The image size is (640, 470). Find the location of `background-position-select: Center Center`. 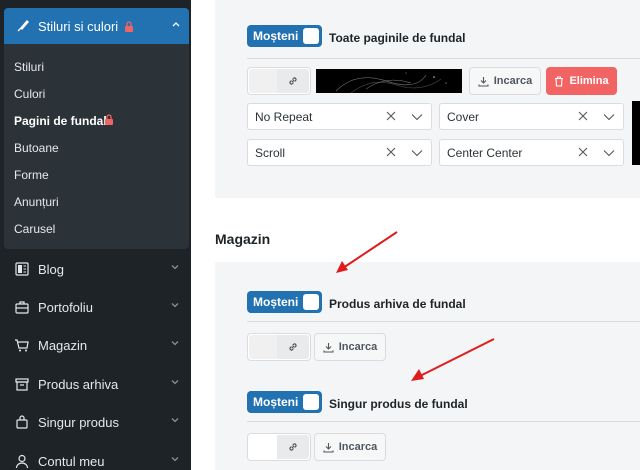

background-position-select: Center Center is located at coordinates (531, 152).